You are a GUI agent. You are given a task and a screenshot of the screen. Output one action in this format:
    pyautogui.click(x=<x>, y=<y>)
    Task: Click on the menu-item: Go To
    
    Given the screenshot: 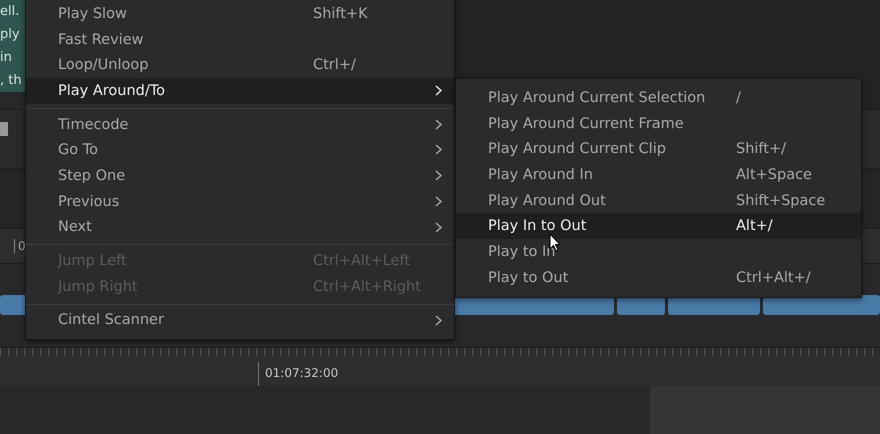 What is the action you would take?
    pyautogui.click(x=240, y=150)
    